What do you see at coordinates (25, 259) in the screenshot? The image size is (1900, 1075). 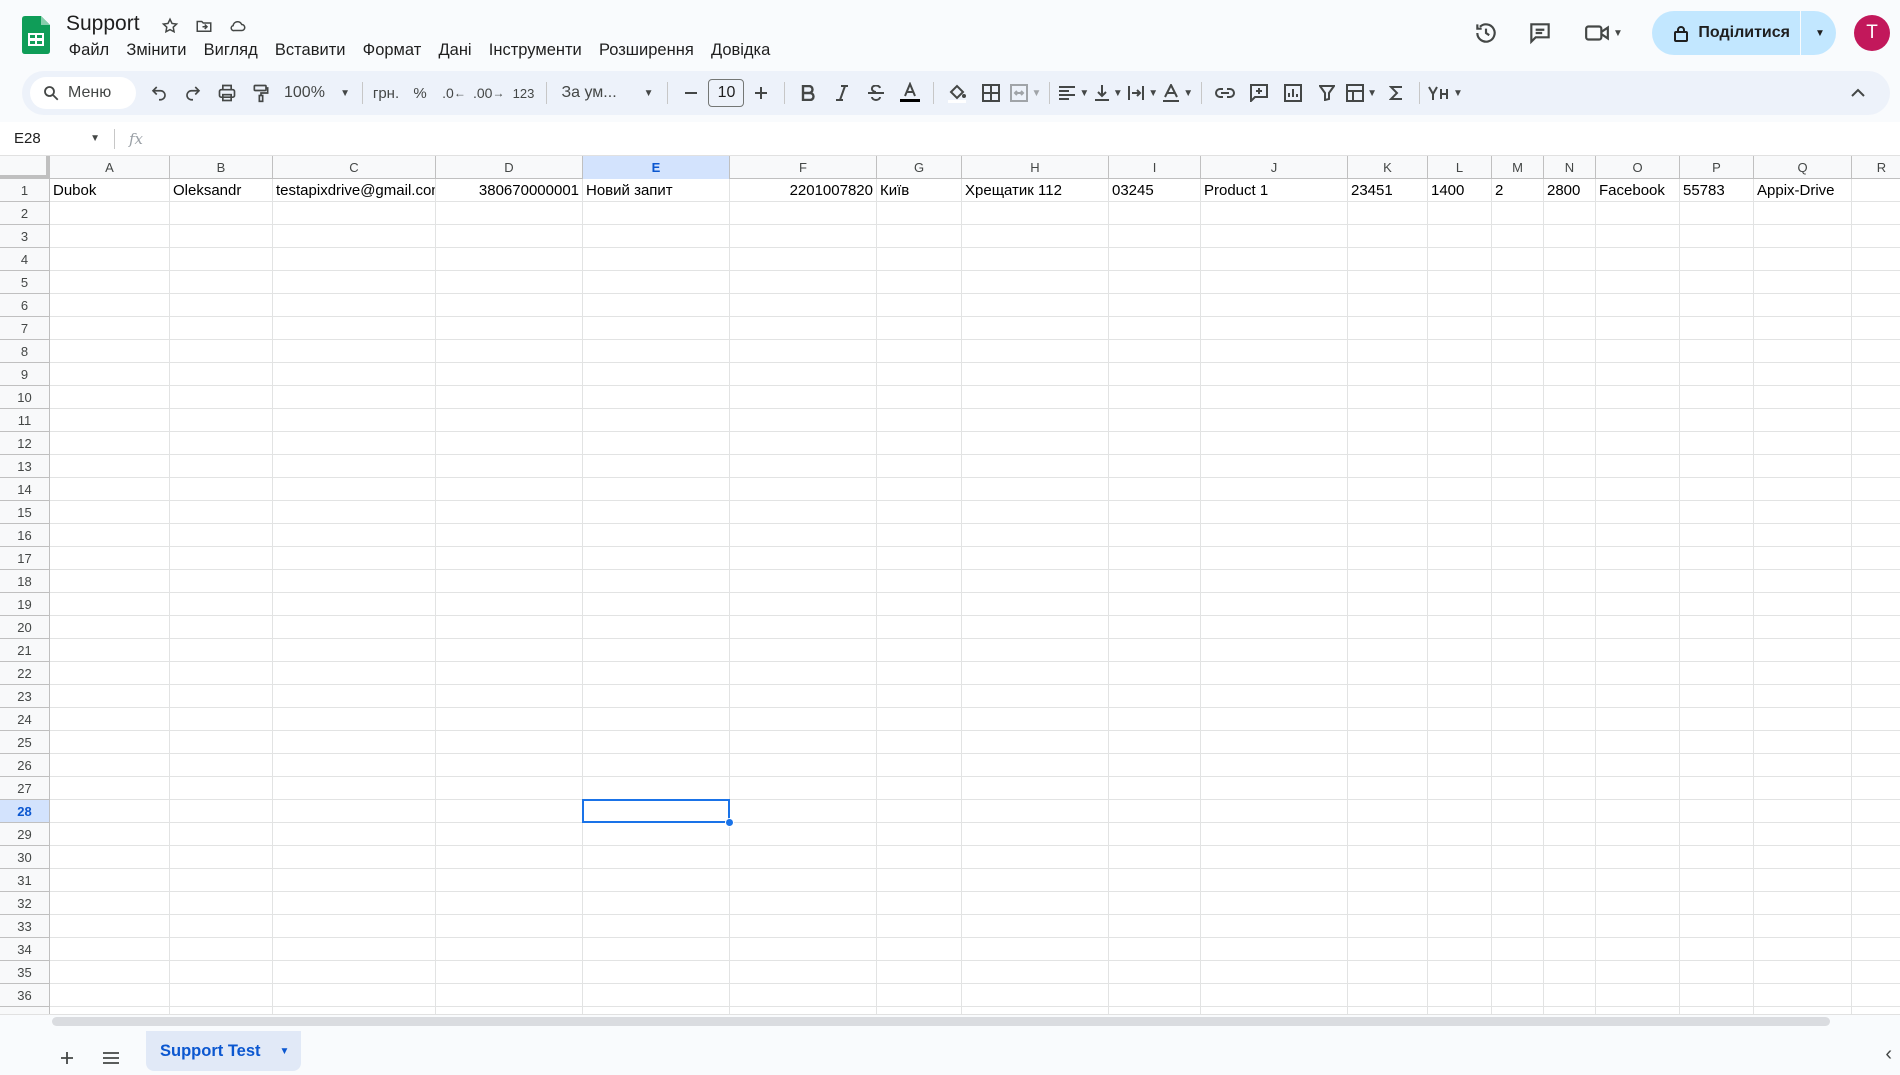 I see `row-header-4: 4` at bounding box center [25, 259].